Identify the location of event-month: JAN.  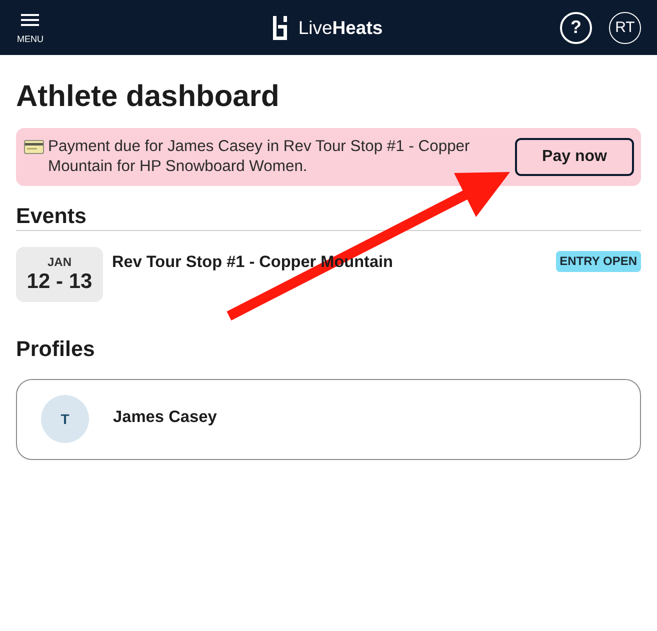
(59, 261).